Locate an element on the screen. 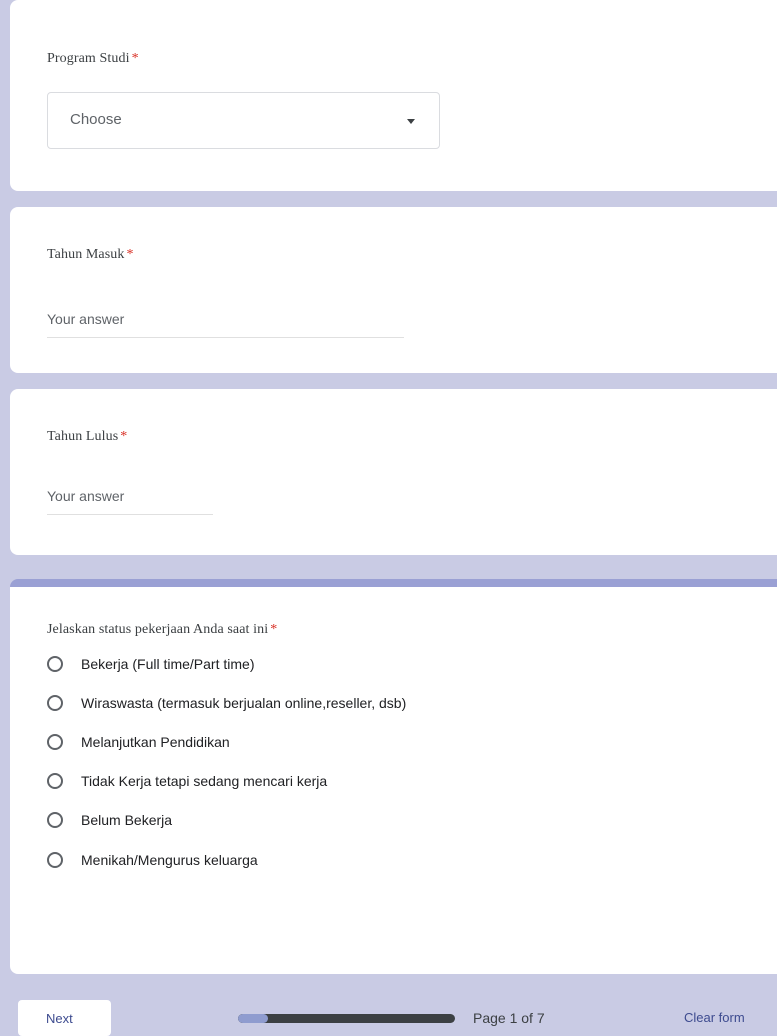  question-title-text: Jelaskan status pekerjaan Anda saat ini is located at coordinates (158, 629).